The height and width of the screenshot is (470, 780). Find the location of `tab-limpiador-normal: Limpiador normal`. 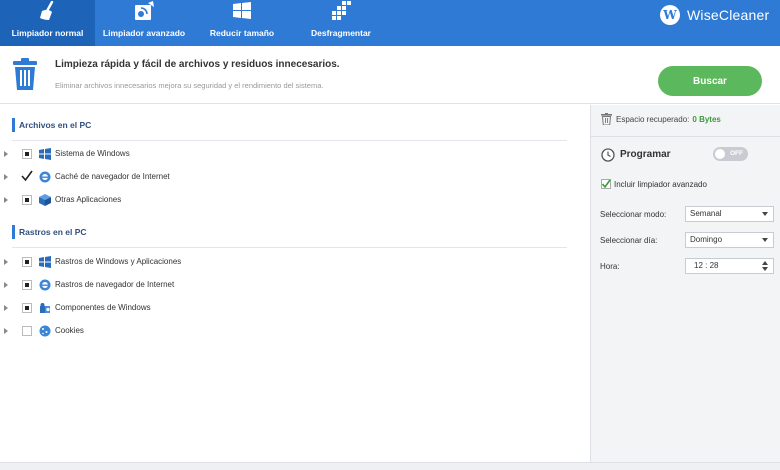

tab-limpiador-normal: Limpiador normal is located at coordinates (47, 23).